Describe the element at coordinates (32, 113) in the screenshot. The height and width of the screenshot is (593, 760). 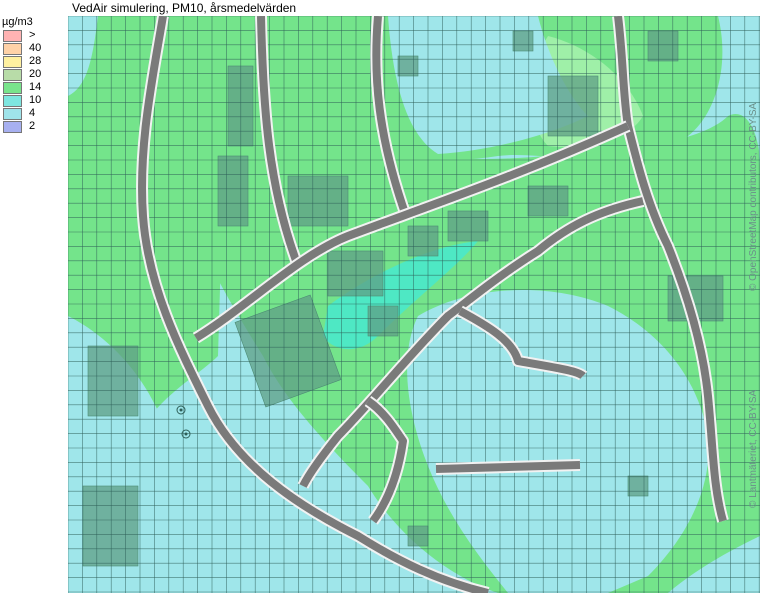
I see `legend-label: 4` at that location.